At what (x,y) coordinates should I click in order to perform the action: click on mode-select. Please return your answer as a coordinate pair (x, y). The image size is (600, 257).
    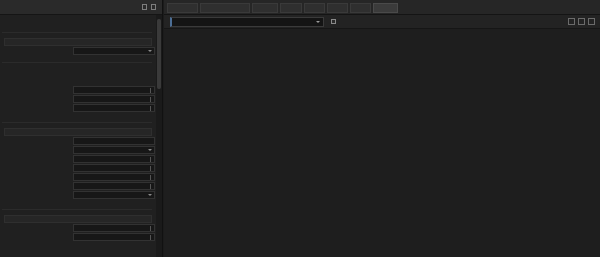
    Looking at the image, I should click on (114, 51).